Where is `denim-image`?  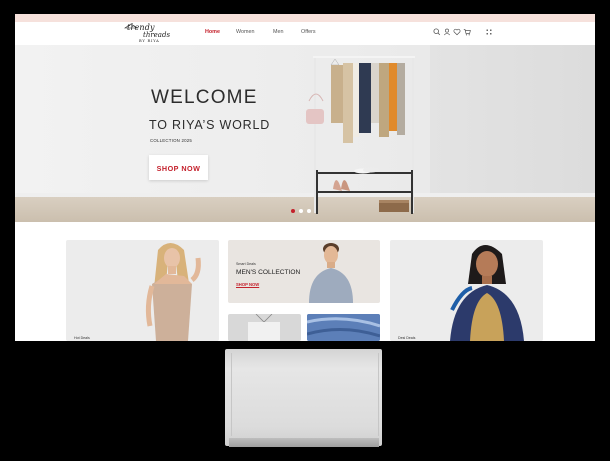
denim-image is located at coordinates (343, 327).